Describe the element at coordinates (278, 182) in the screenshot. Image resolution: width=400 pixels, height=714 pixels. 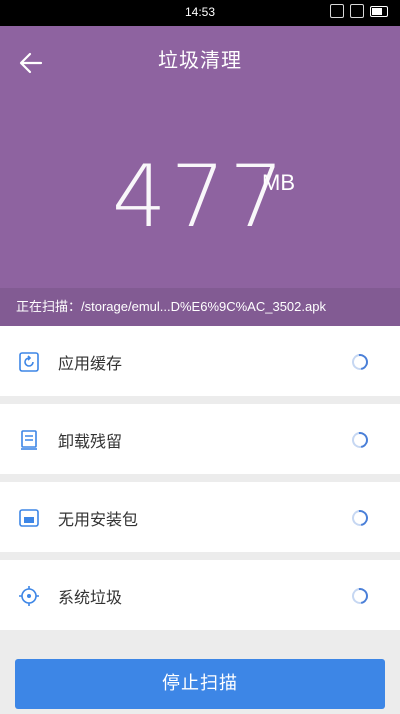
I see `junk-size-unit: MB` at that location.